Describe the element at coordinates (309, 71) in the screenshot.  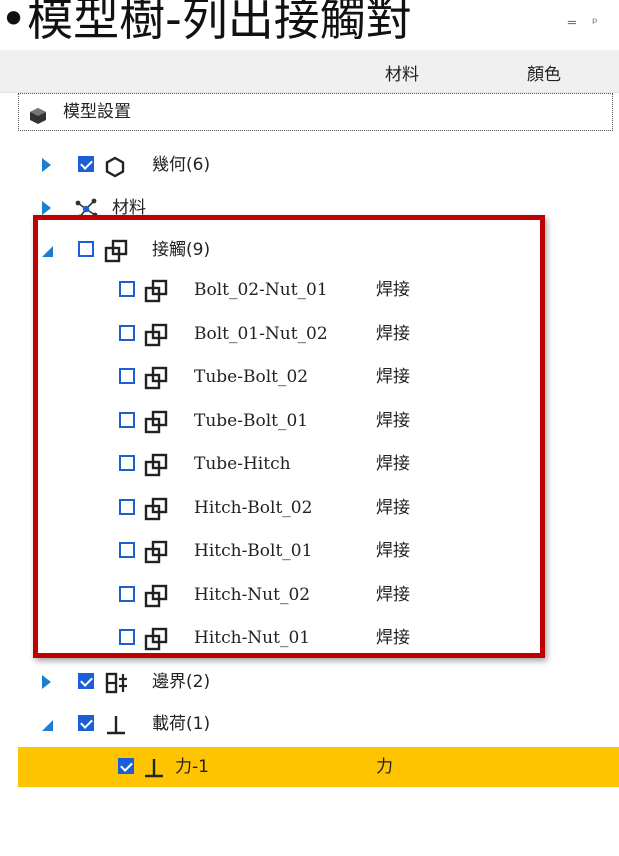
I see `column-header: 材料 顏色` at that location.